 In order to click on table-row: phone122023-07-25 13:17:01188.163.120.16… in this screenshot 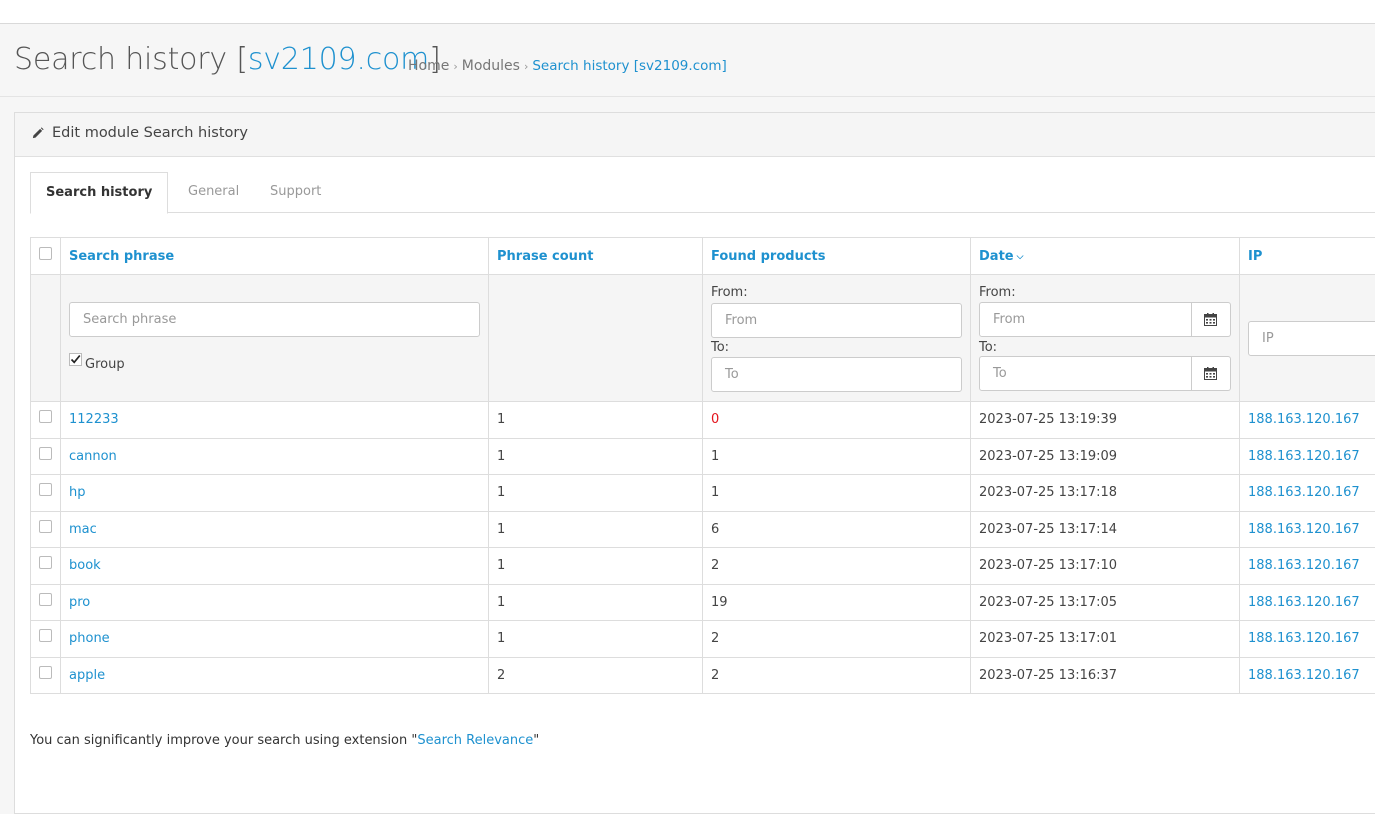, I will do `click(703, 639)`.